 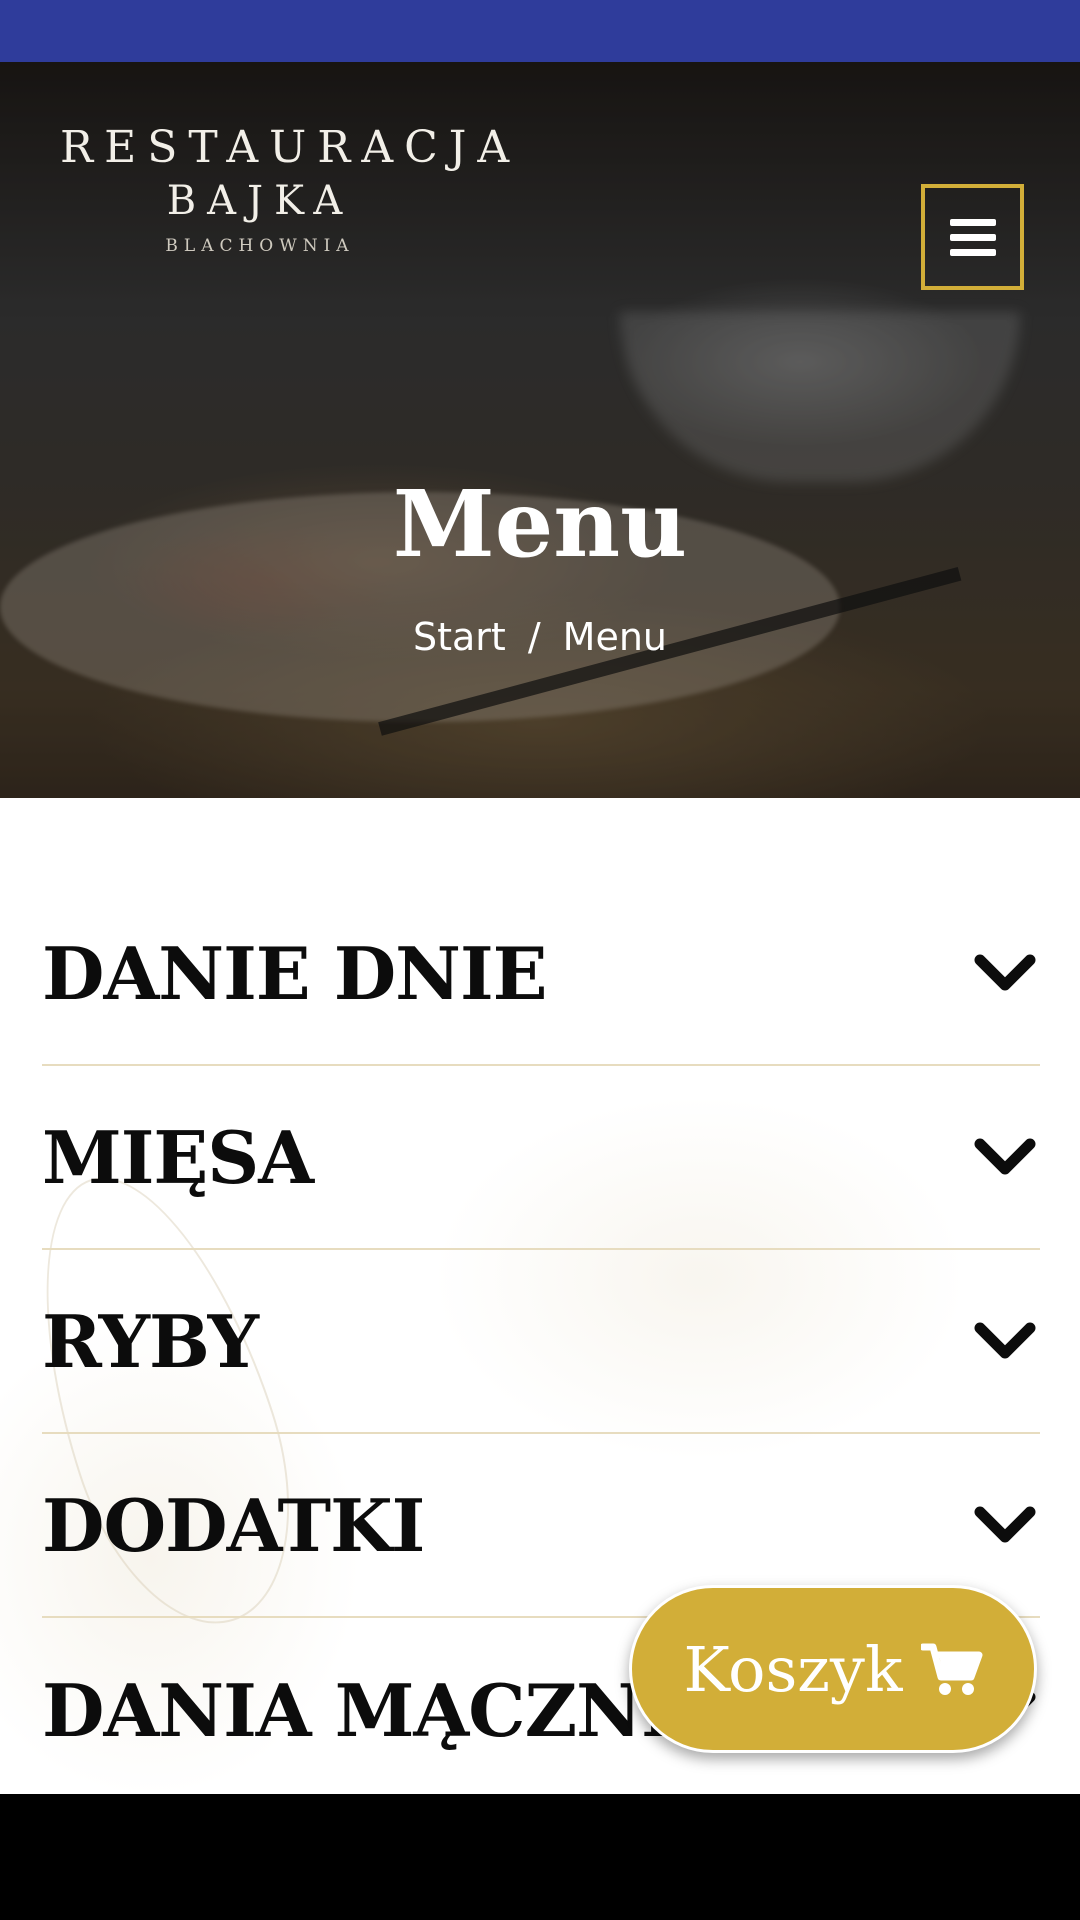 I want to click on status-bar, so click(x=540, y=31).